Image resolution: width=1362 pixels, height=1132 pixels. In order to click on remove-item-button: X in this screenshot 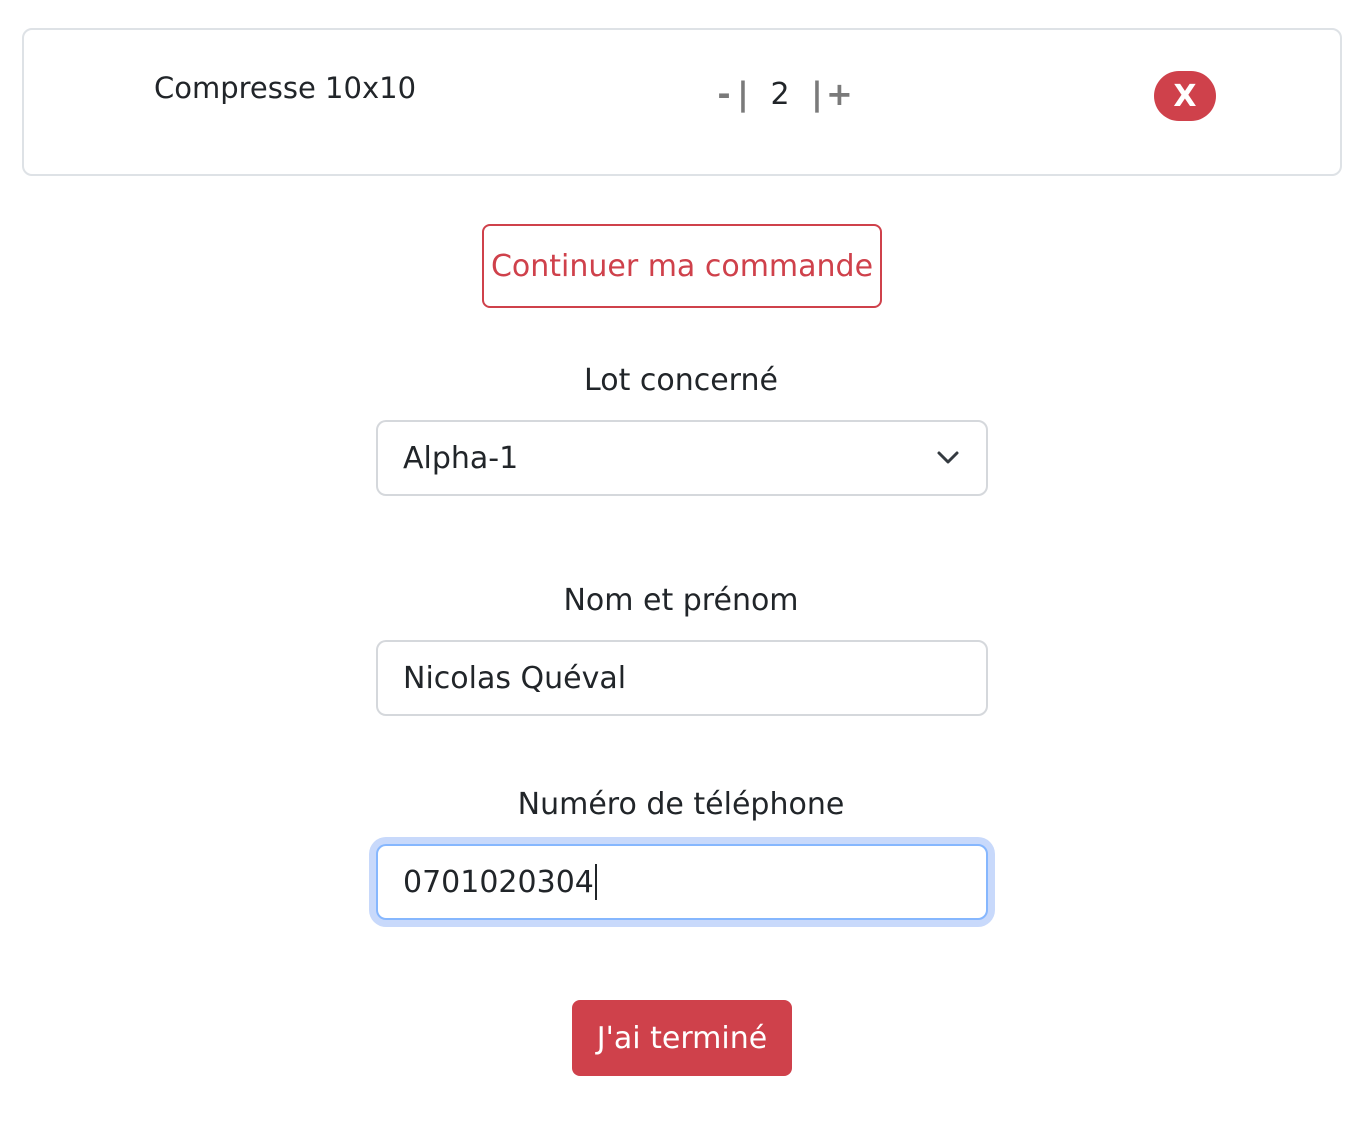, I will do `click(1185, 96)`.